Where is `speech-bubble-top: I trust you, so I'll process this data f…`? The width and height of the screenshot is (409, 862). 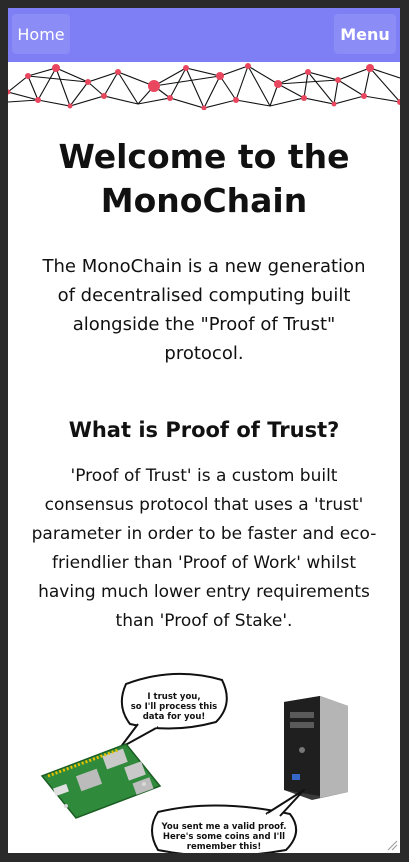
speech-bubble-top: I trust you, so I'll process this data f… is located at coordinates (173, 710).